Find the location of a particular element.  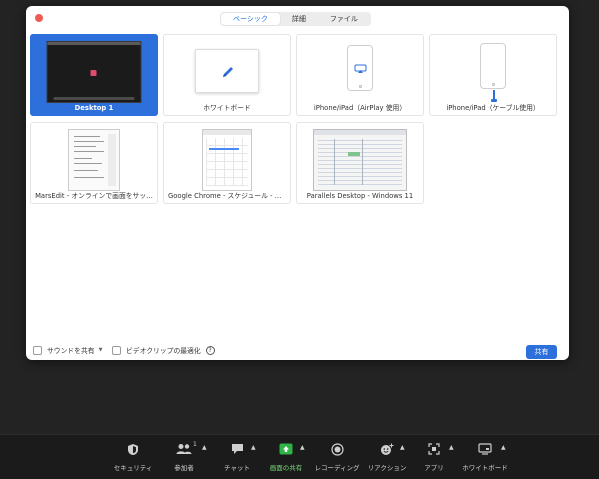

tab-files: ファイル is located at coordinates (344, 19).